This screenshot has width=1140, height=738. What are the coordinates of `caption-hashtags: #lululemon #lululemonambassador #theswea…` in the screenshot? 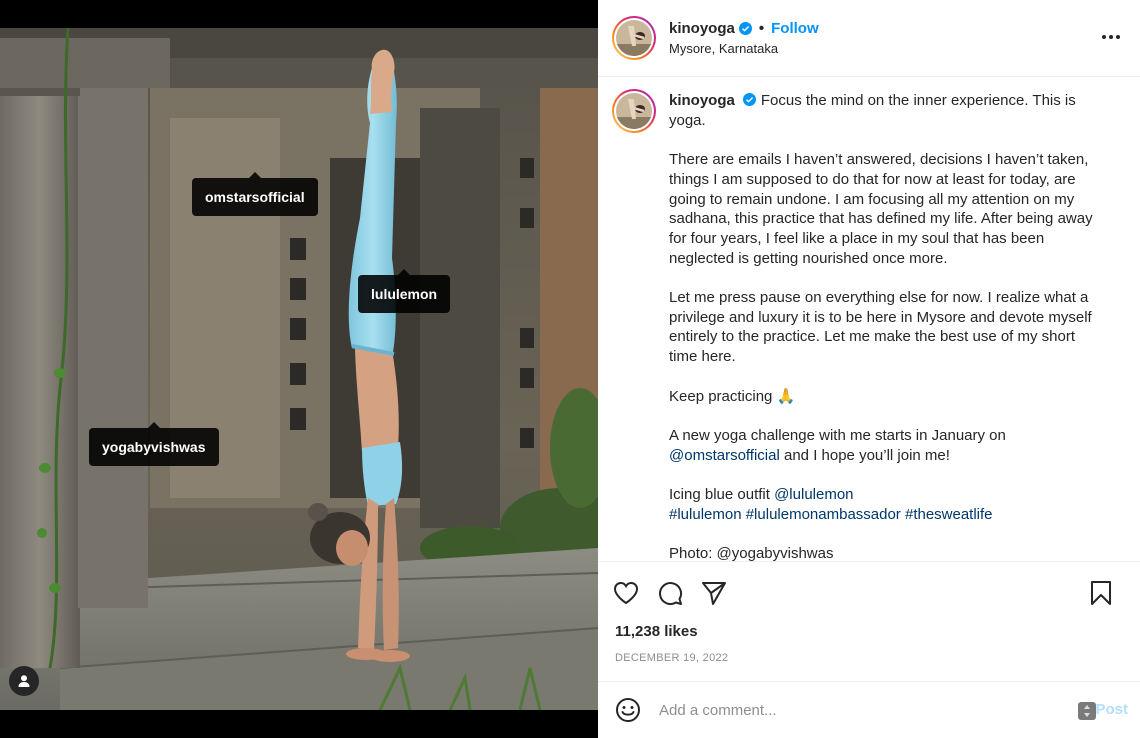 It's located at (831, 514).